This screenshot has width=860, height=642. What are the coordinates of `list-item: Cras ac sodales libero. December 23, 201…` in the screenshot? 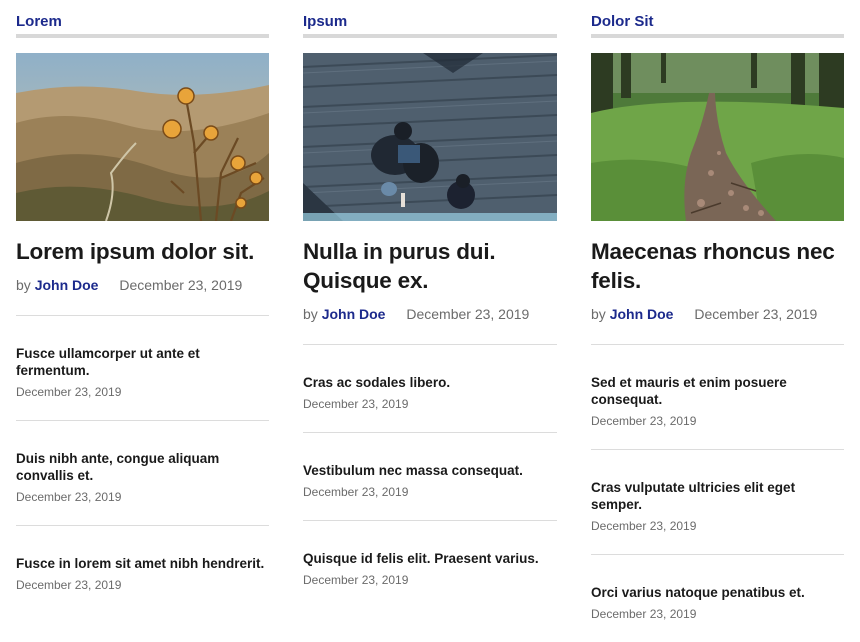 It's located at (430, 388).